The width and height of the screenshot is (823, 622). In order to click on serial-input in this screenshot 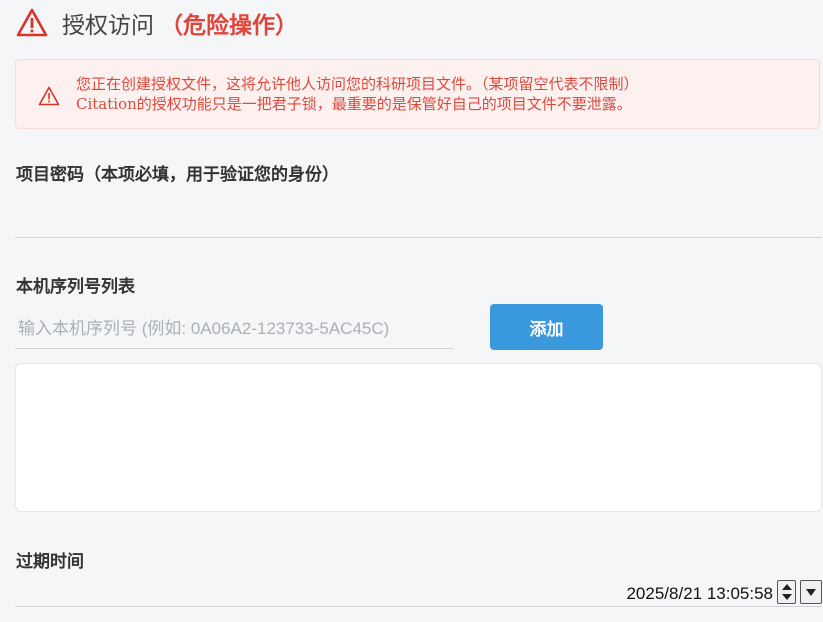, I will do `click(234, 329)`.